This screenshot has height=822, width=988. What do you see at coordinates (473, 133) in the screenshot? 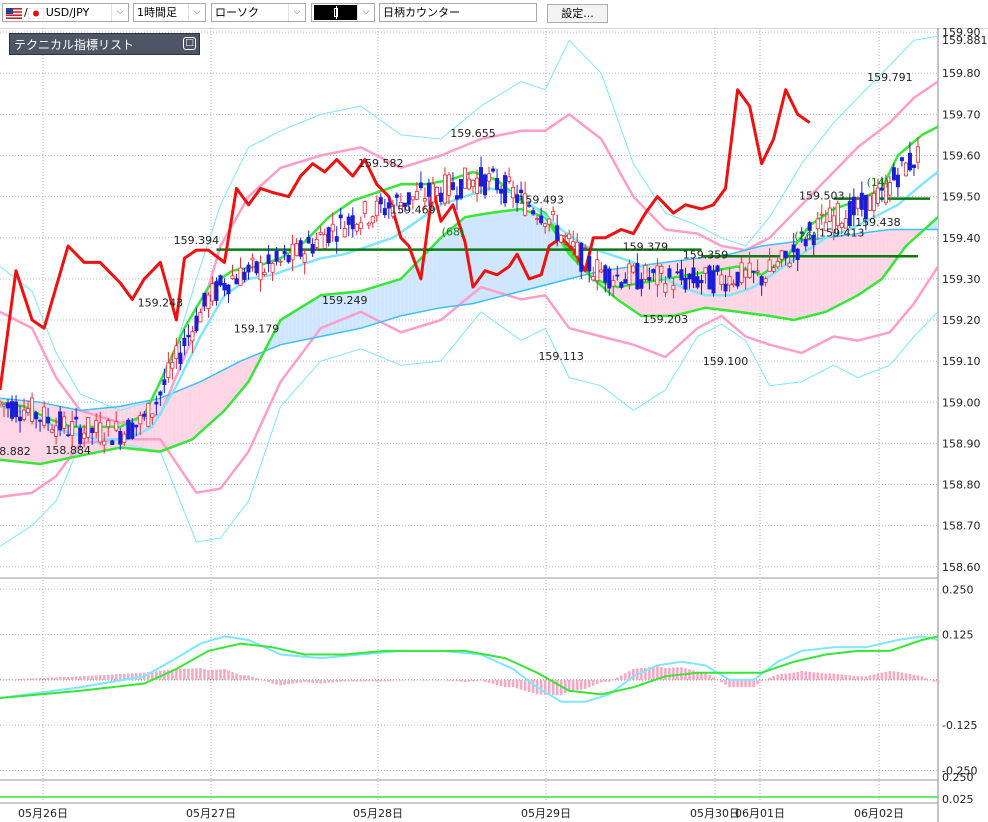
I see `price-annotation: 159.655` at bounding box center [473, 133].